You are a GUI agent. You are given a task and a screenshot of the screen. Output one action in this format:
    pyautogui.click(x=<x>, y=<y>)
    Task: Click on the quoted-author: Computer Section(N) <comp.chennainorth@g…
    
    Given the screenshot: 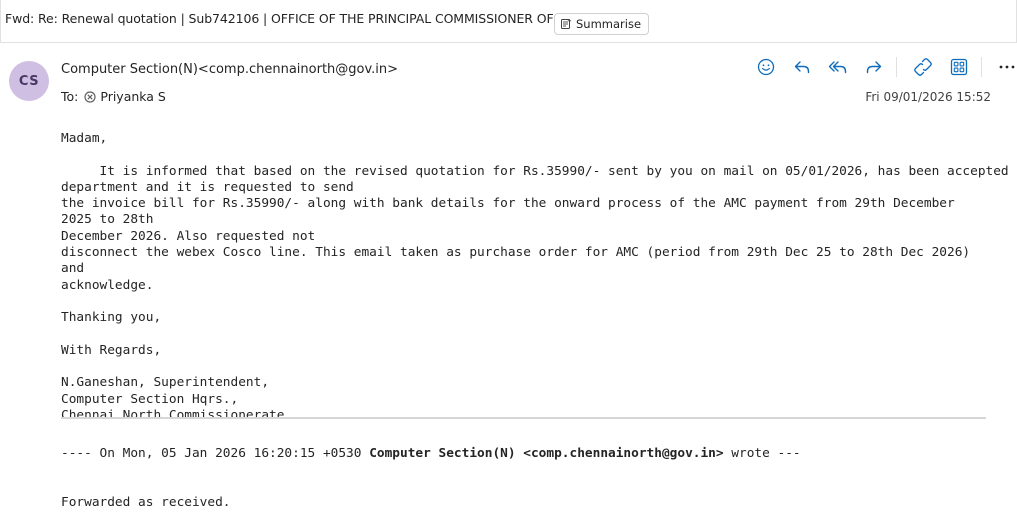 What is the action you would take?
    pyautogui.click(x=546, y=453)
    